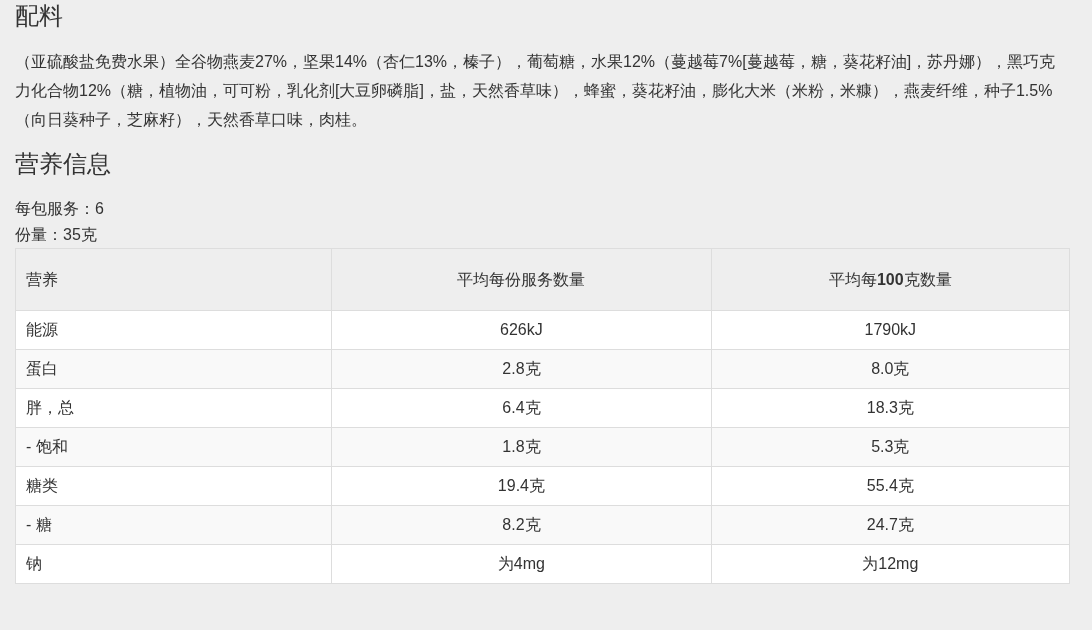 This screenshot has height=630, width=1092. Describe the element at coordinates (521, 369) in the screenshot. I see `table-cell: 2.8克` at that location.